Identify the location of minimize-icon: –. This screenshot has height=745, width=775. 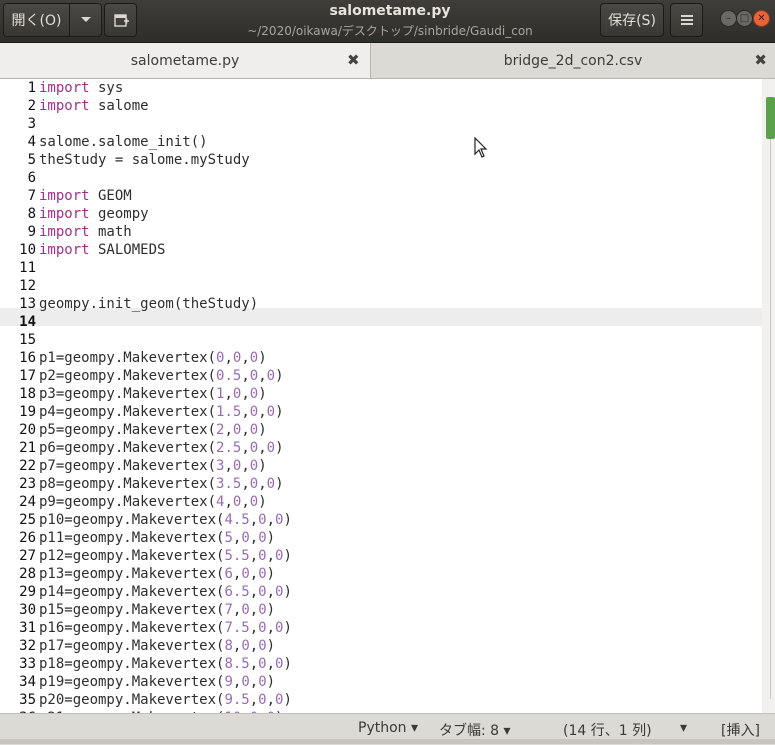
(728, 18).